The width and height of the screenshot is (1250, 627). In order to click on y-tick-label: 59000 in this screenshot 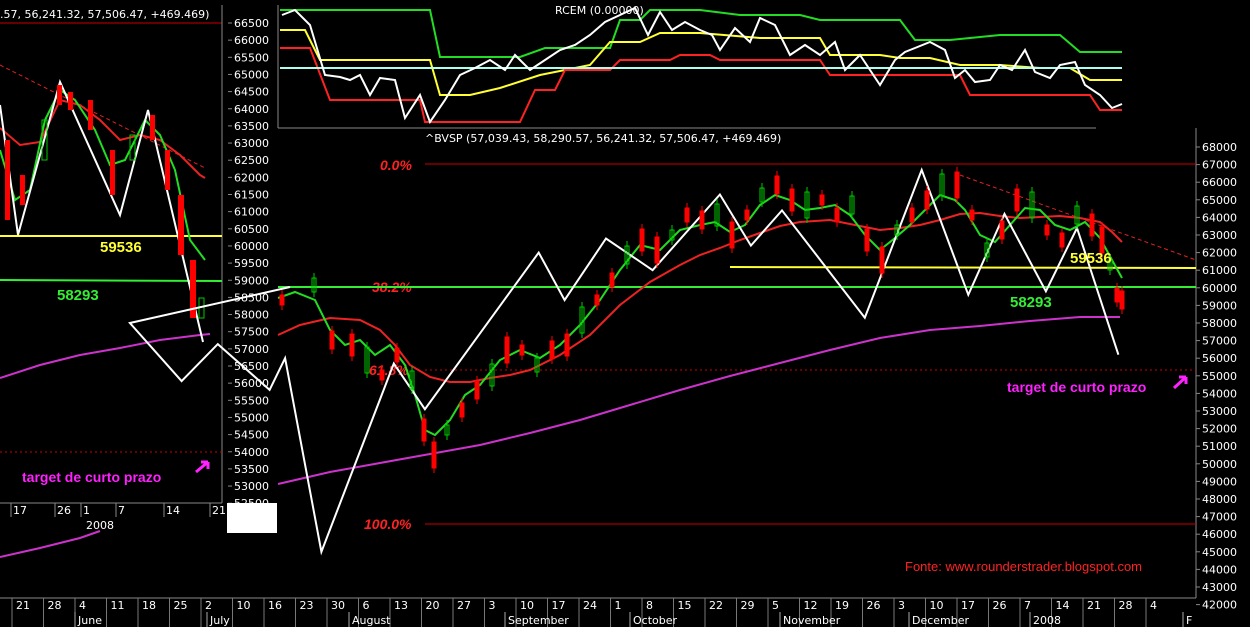, I will do `click(1219, 305)`.